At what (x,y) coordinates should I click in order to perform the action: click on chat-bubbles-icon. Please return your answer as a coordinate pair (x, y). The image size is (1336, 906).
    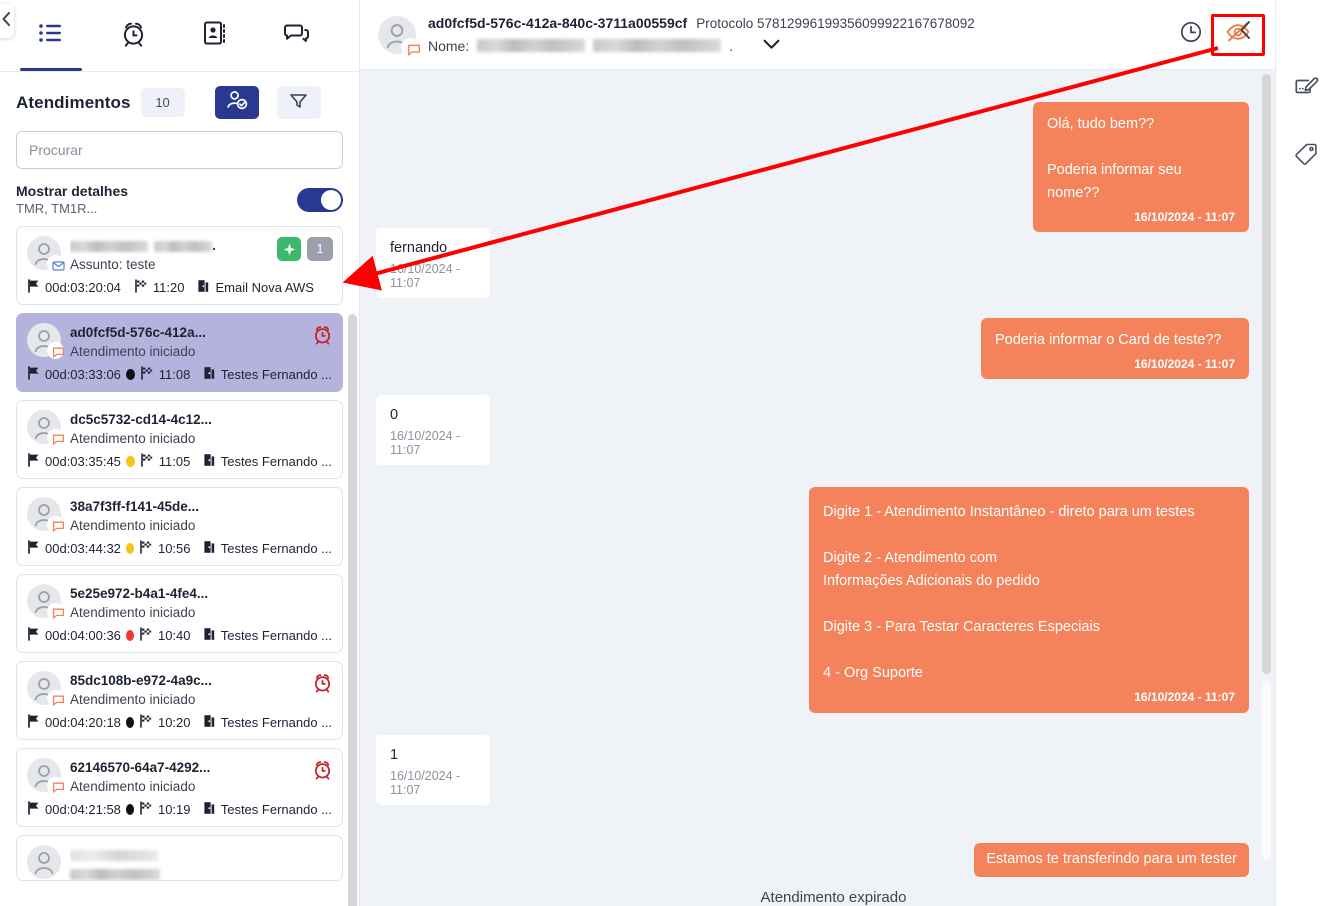
    Looking at the image, I should click on (297, 35).